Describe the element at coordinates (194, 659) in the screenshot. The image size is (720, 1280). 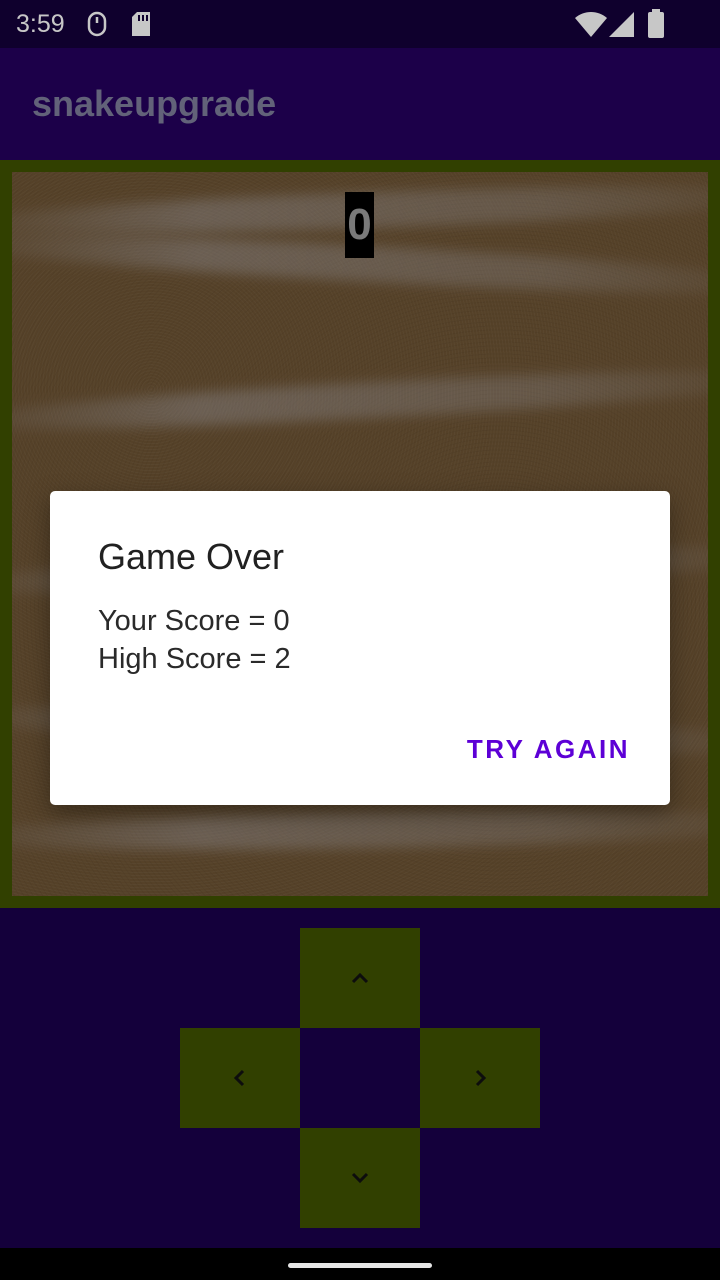
I see `high-score-text: High Score = 2` at that location.